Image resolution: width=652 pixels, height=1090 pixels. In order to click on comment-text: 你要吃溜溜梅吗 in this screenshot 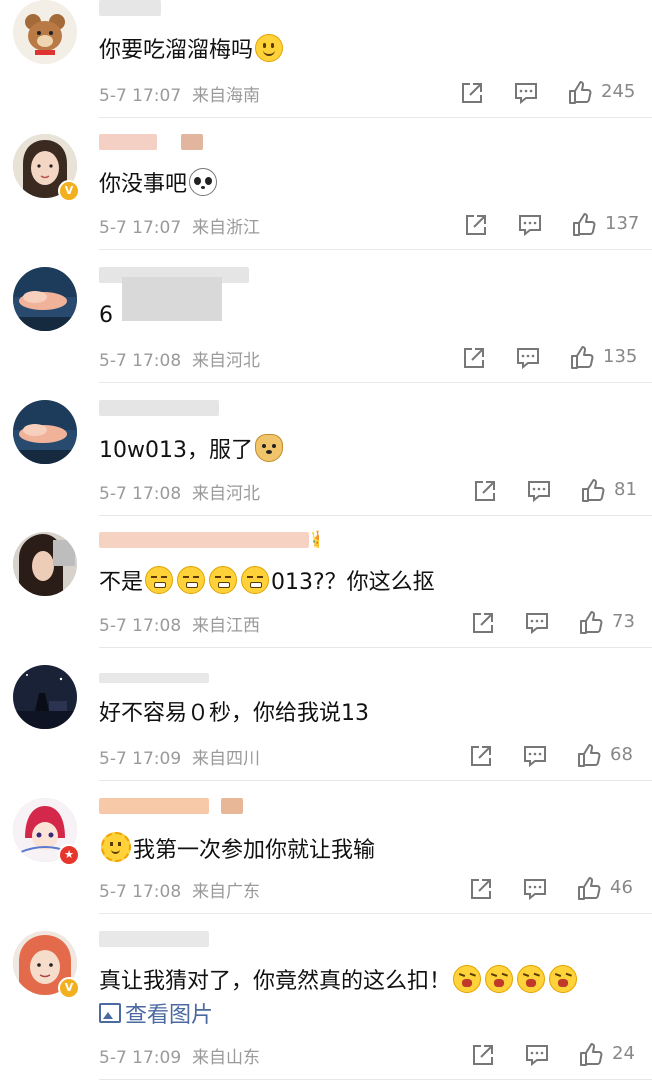, I will do `click(192, 50)`.